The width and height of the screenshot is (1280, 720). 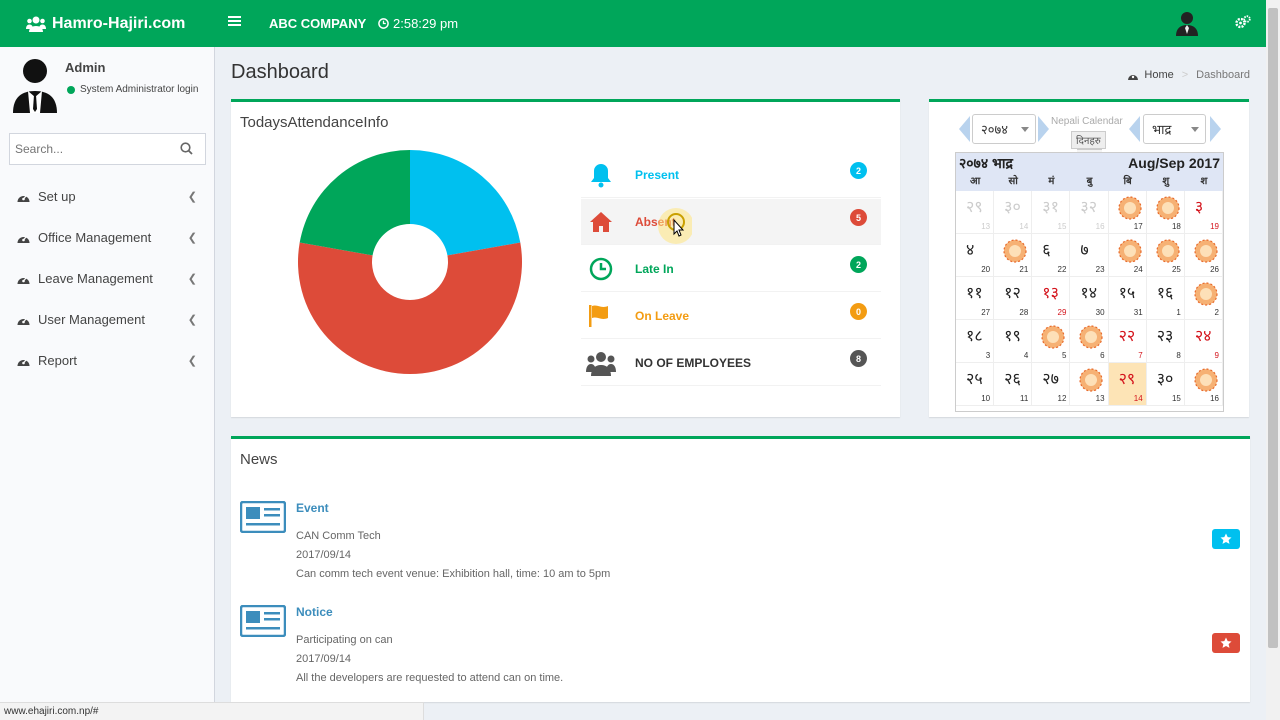 What do you see at coordinates (1051, 255) in the screenshot?
I see `calendar-day: ६ 22` at bounding box center [1051, 255].